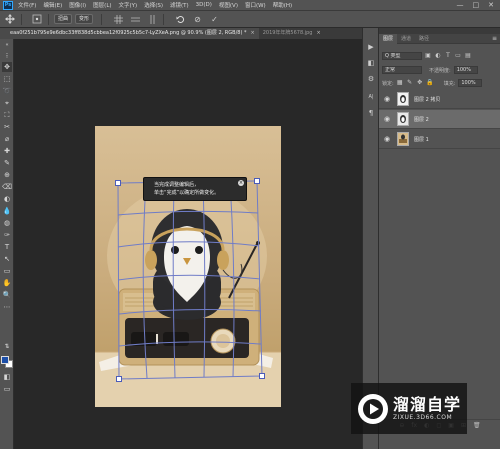 Image resolution: width=500 pixels, height=449 pixels. I want to click on reference-point-icon, so click(37, 19).